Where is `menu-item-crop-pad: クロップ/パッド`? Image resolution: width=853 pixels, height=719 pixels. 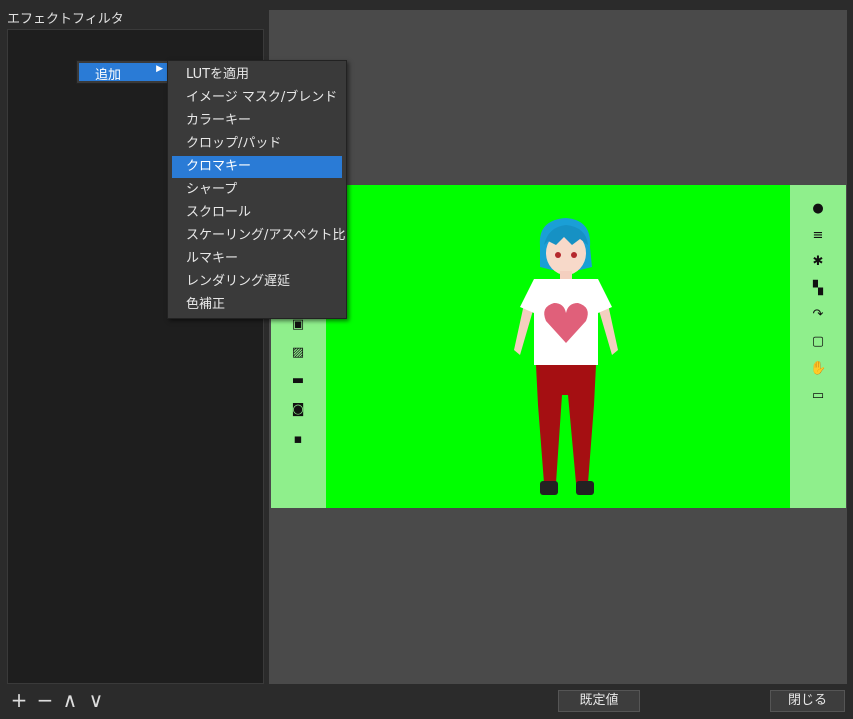 menu-item-crop-pad: クロップ/パッド is located at coordinates (257, 144).